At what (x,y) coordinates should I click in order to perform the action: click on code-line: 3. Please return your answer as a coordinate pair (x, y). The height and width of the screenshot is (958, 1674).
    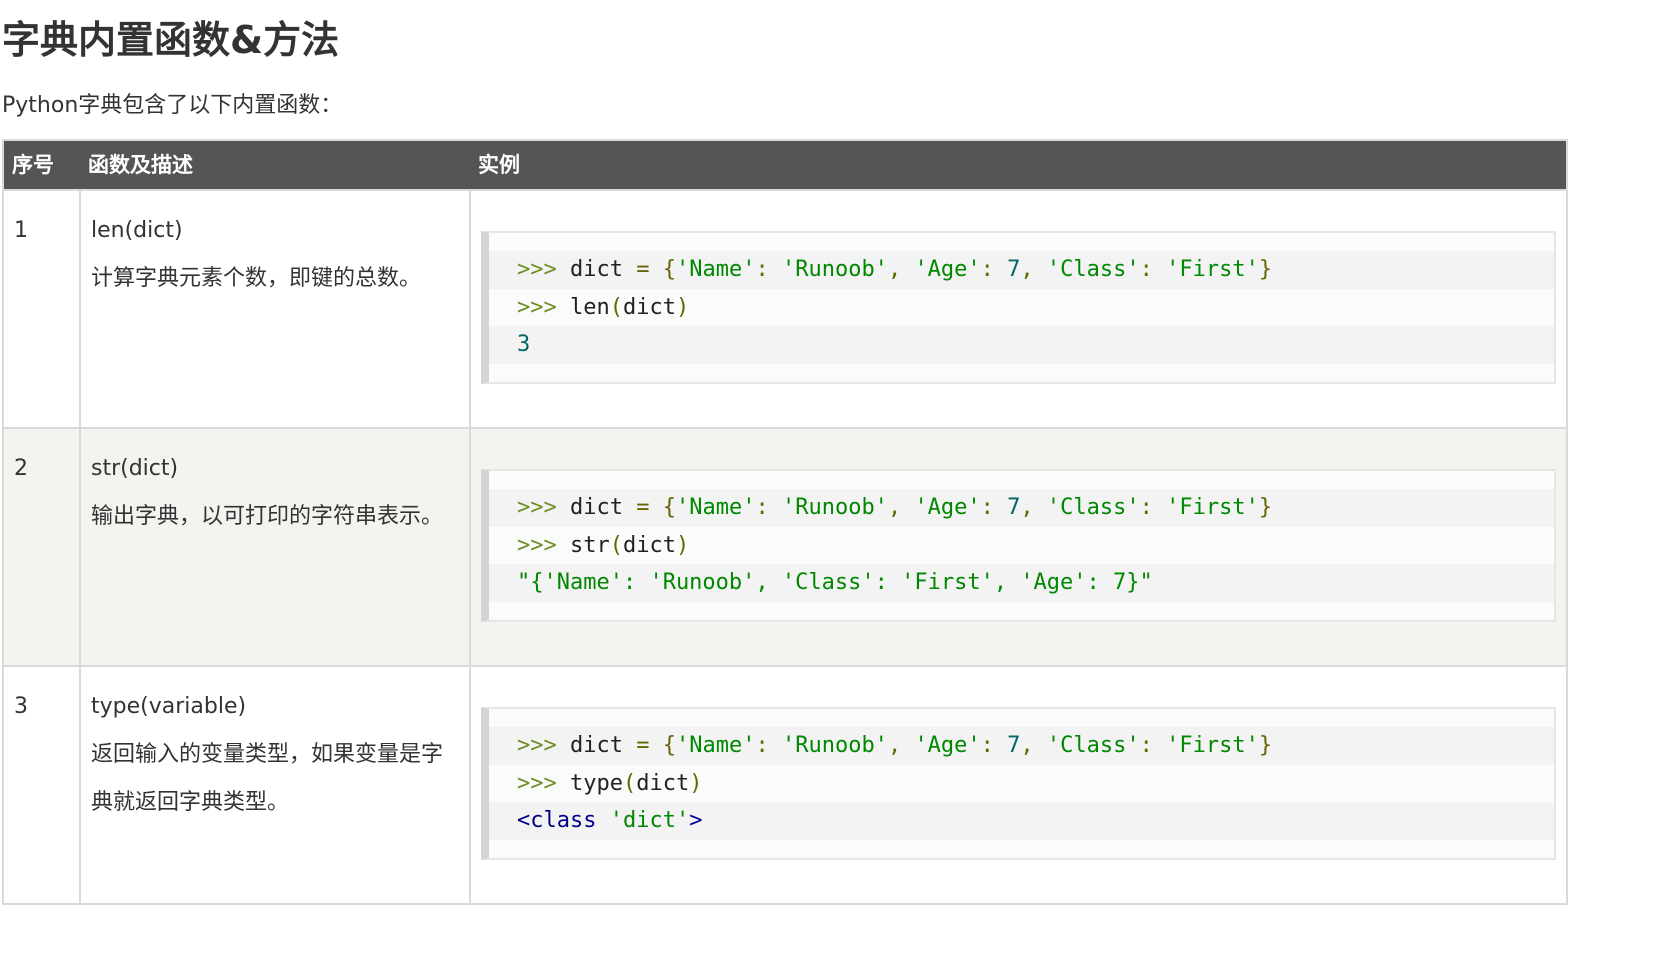
    Looking at the image, I should click on (1021, 345).